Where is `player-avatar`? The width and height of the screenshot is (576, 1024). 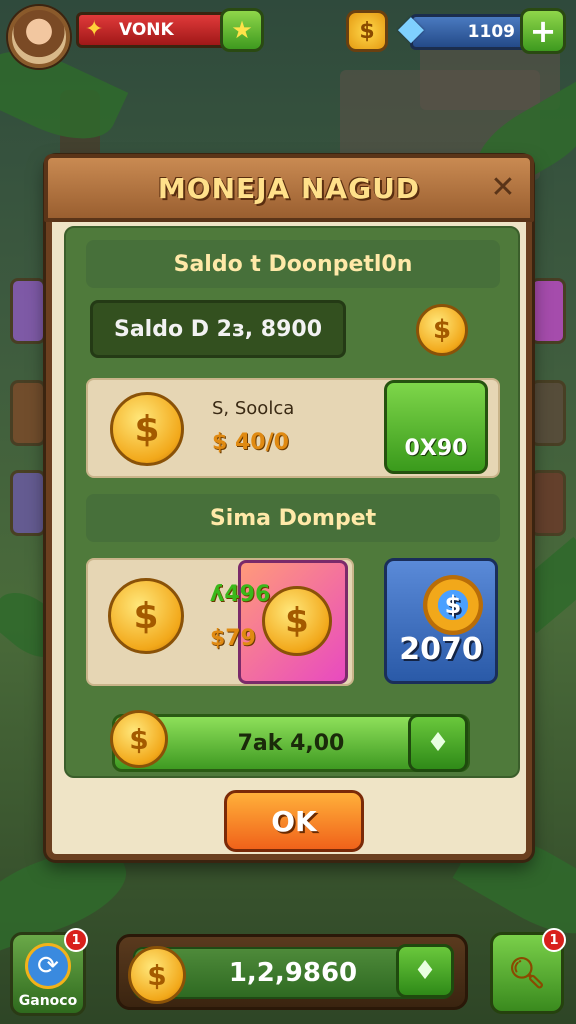 player-avatar is located at coordinates (39, 37).